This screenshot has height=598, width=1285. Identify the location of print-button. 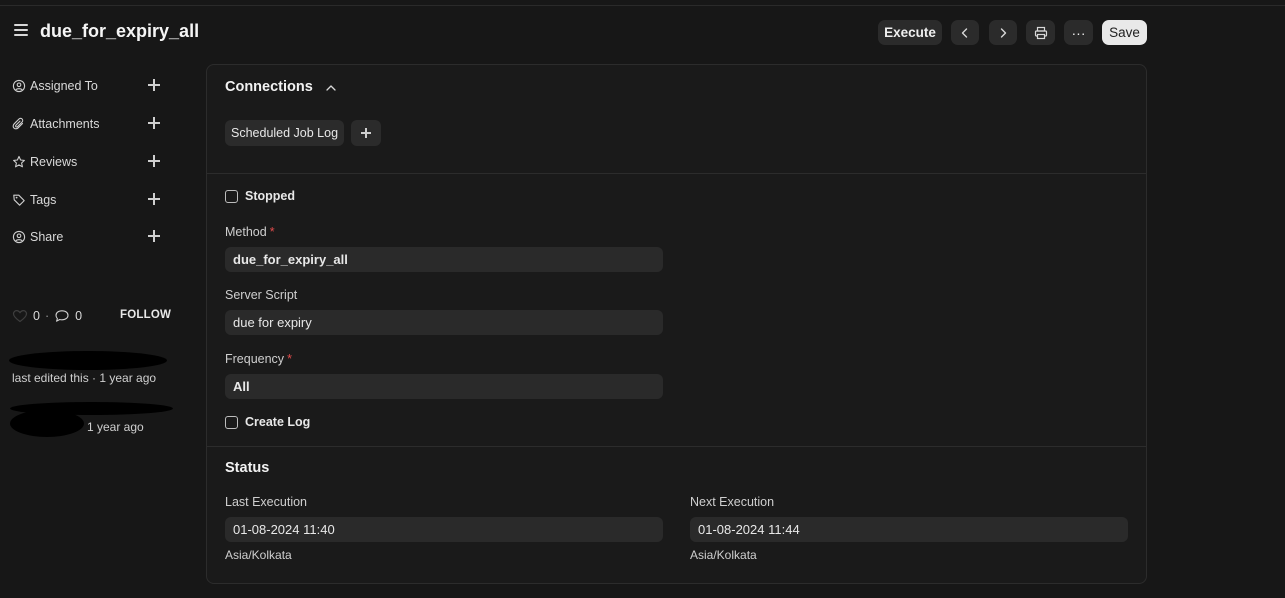
(1040, 32).